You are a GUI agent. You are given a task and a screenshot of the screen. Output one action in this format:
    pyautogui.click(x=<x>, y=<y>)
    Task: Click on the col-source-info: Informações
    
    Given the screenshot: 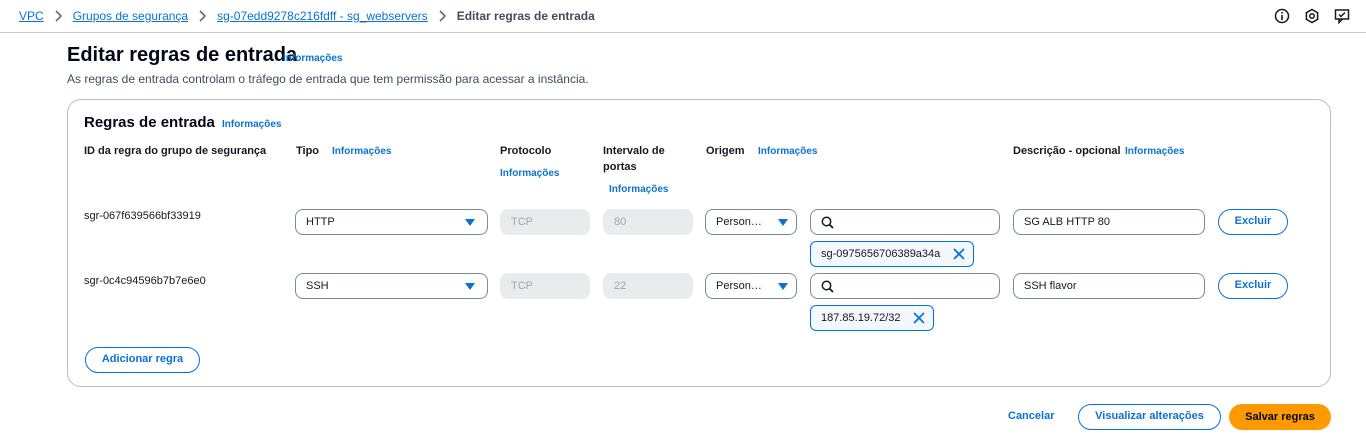 What is the action you would take?
    pyautogui.click(x=787, y=151)
    